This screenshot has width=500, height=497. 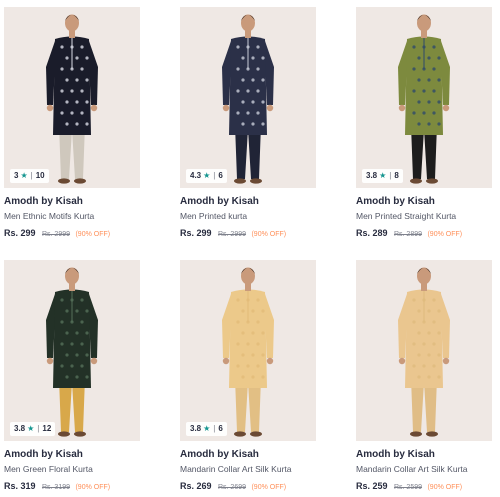 I want to click on rating-count: 6, so click(x=220, y=428).